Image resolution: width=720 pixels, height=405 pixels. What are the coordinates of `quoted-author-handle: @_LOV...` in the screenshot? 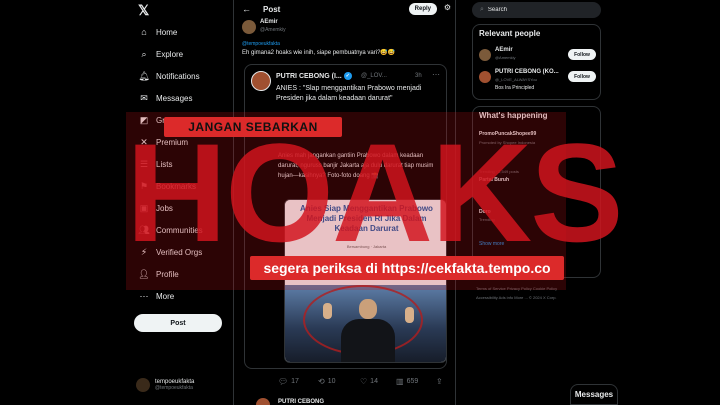 It's located at (374, 76).